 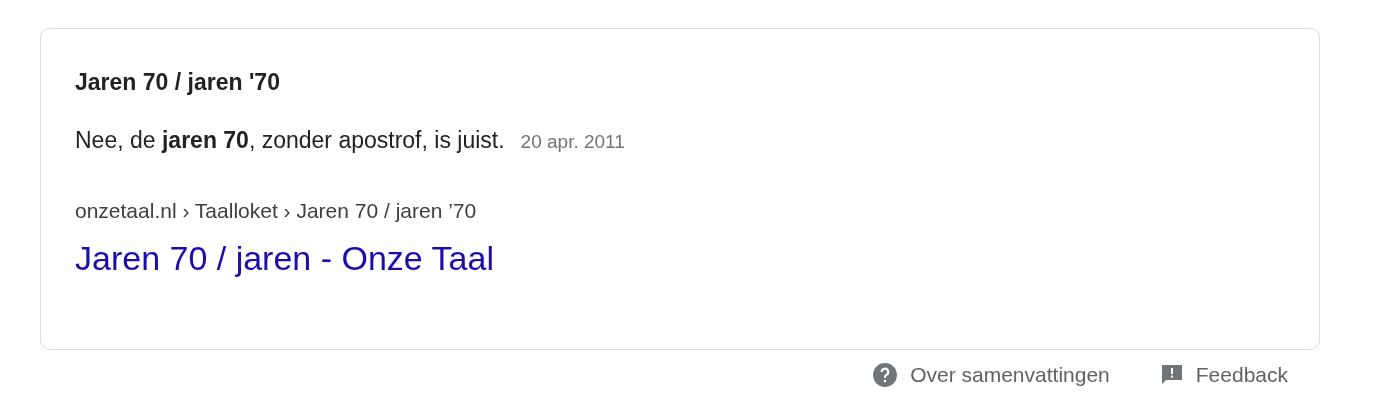 What do you see at coordinates (1241, 375) in the screenshot?
I see `link-label: Feedback` at bounding box center [1241, 375].